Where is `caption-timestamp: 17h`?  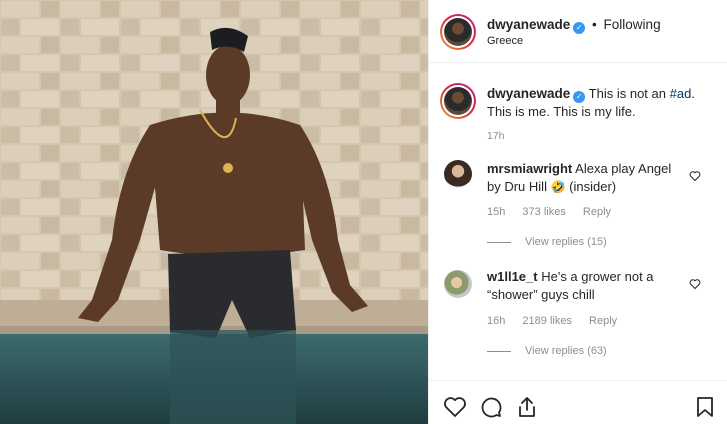
caption-timestamp: 17h is located at coordinates (496, 136).